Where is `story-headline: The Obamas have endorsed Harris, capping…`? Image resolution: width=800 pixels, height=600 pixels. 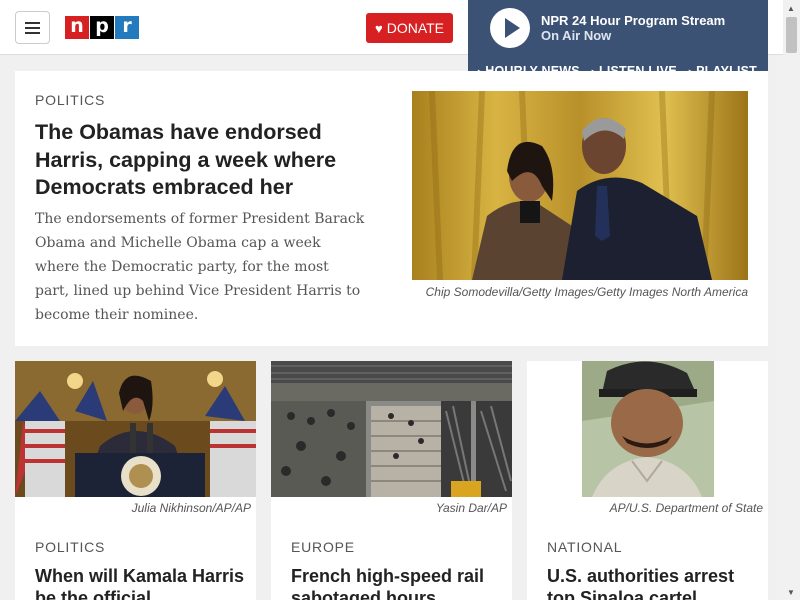
story-headline: The Obamas have endorsed Harris, capping… is located at coordinates (205, 160).